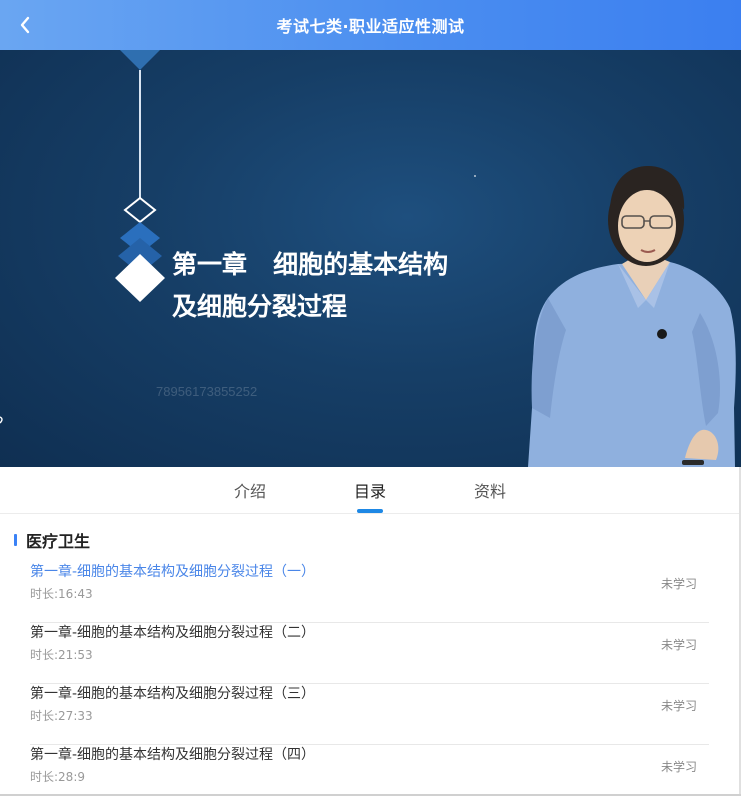 This screenshot has height=796, width=741. Describe the element at coordinates (140, 210) in the screenshot. I see `diamond-outline` at that location.